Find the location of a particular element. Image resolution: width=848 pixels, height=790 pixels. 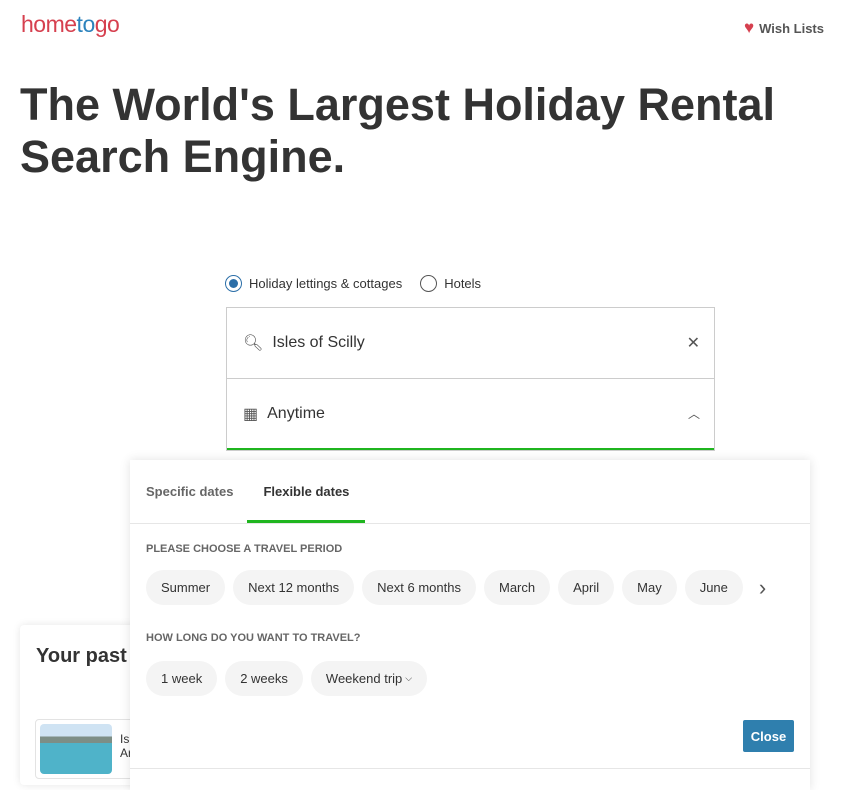

divider is located at coordinates (470, 768).